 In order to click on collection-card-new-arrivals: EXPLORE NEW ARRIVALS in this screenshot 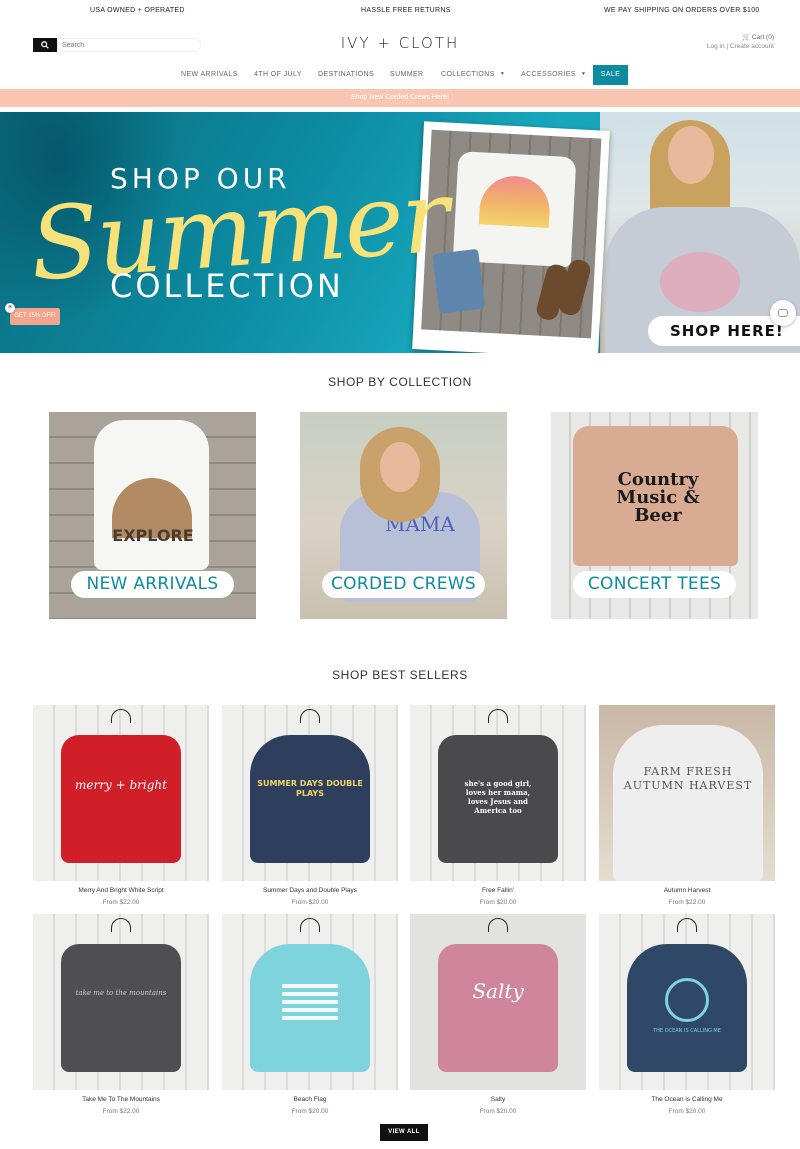, I will do `click(152, 515)`.